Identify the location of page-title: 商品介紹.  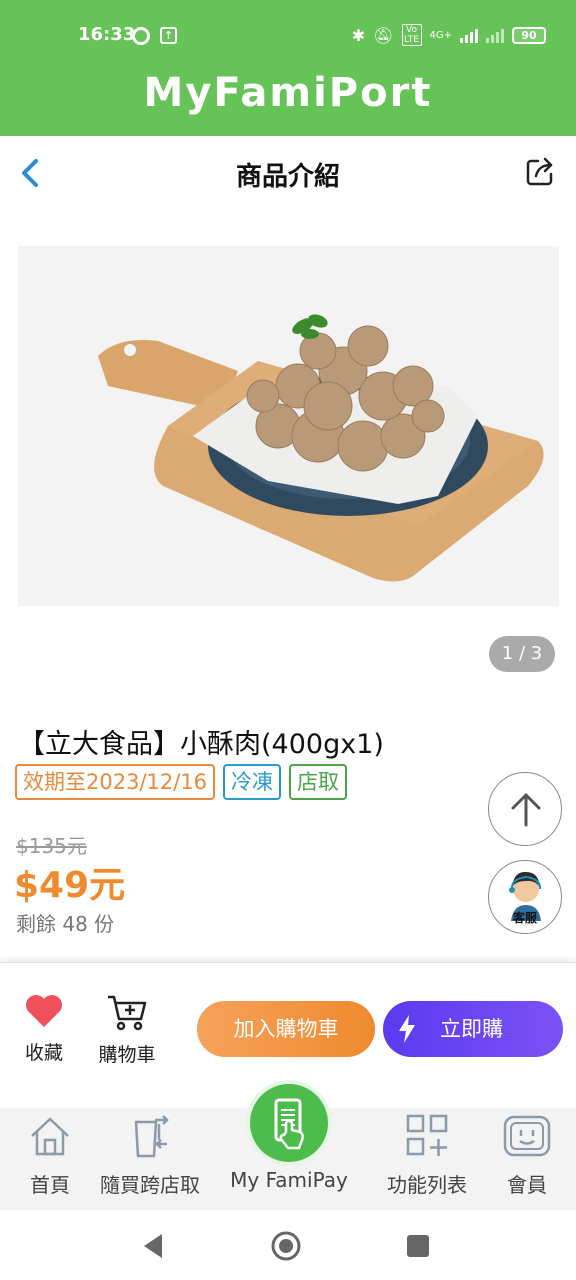
(287, 177).